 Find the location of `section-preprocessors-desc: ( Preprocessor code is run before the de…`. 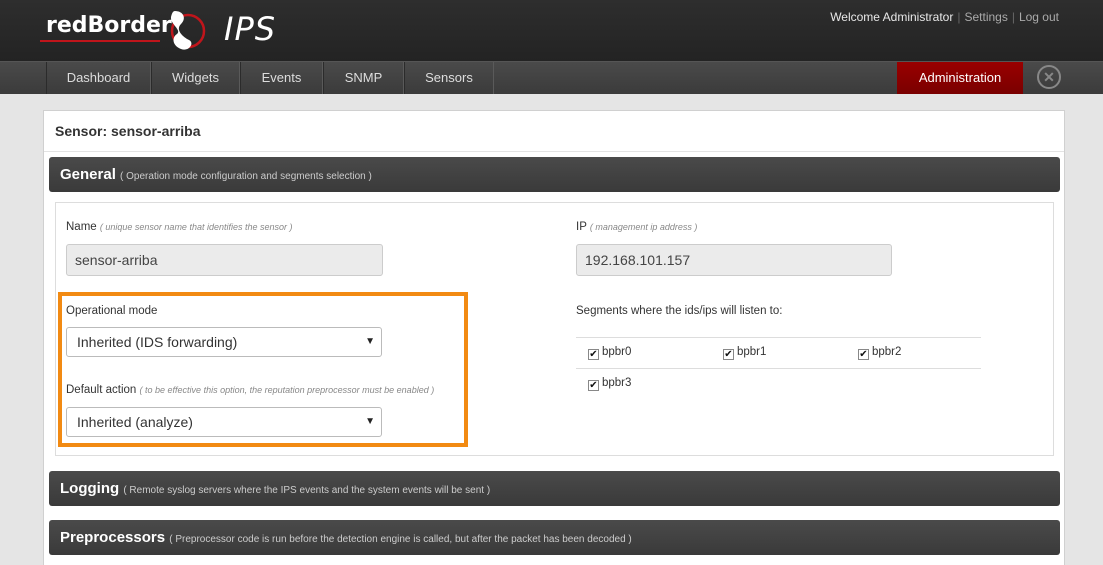

section-preprocessors-desc: ( Preprocessor code is run before the de… is located at coordinates (400, 539).